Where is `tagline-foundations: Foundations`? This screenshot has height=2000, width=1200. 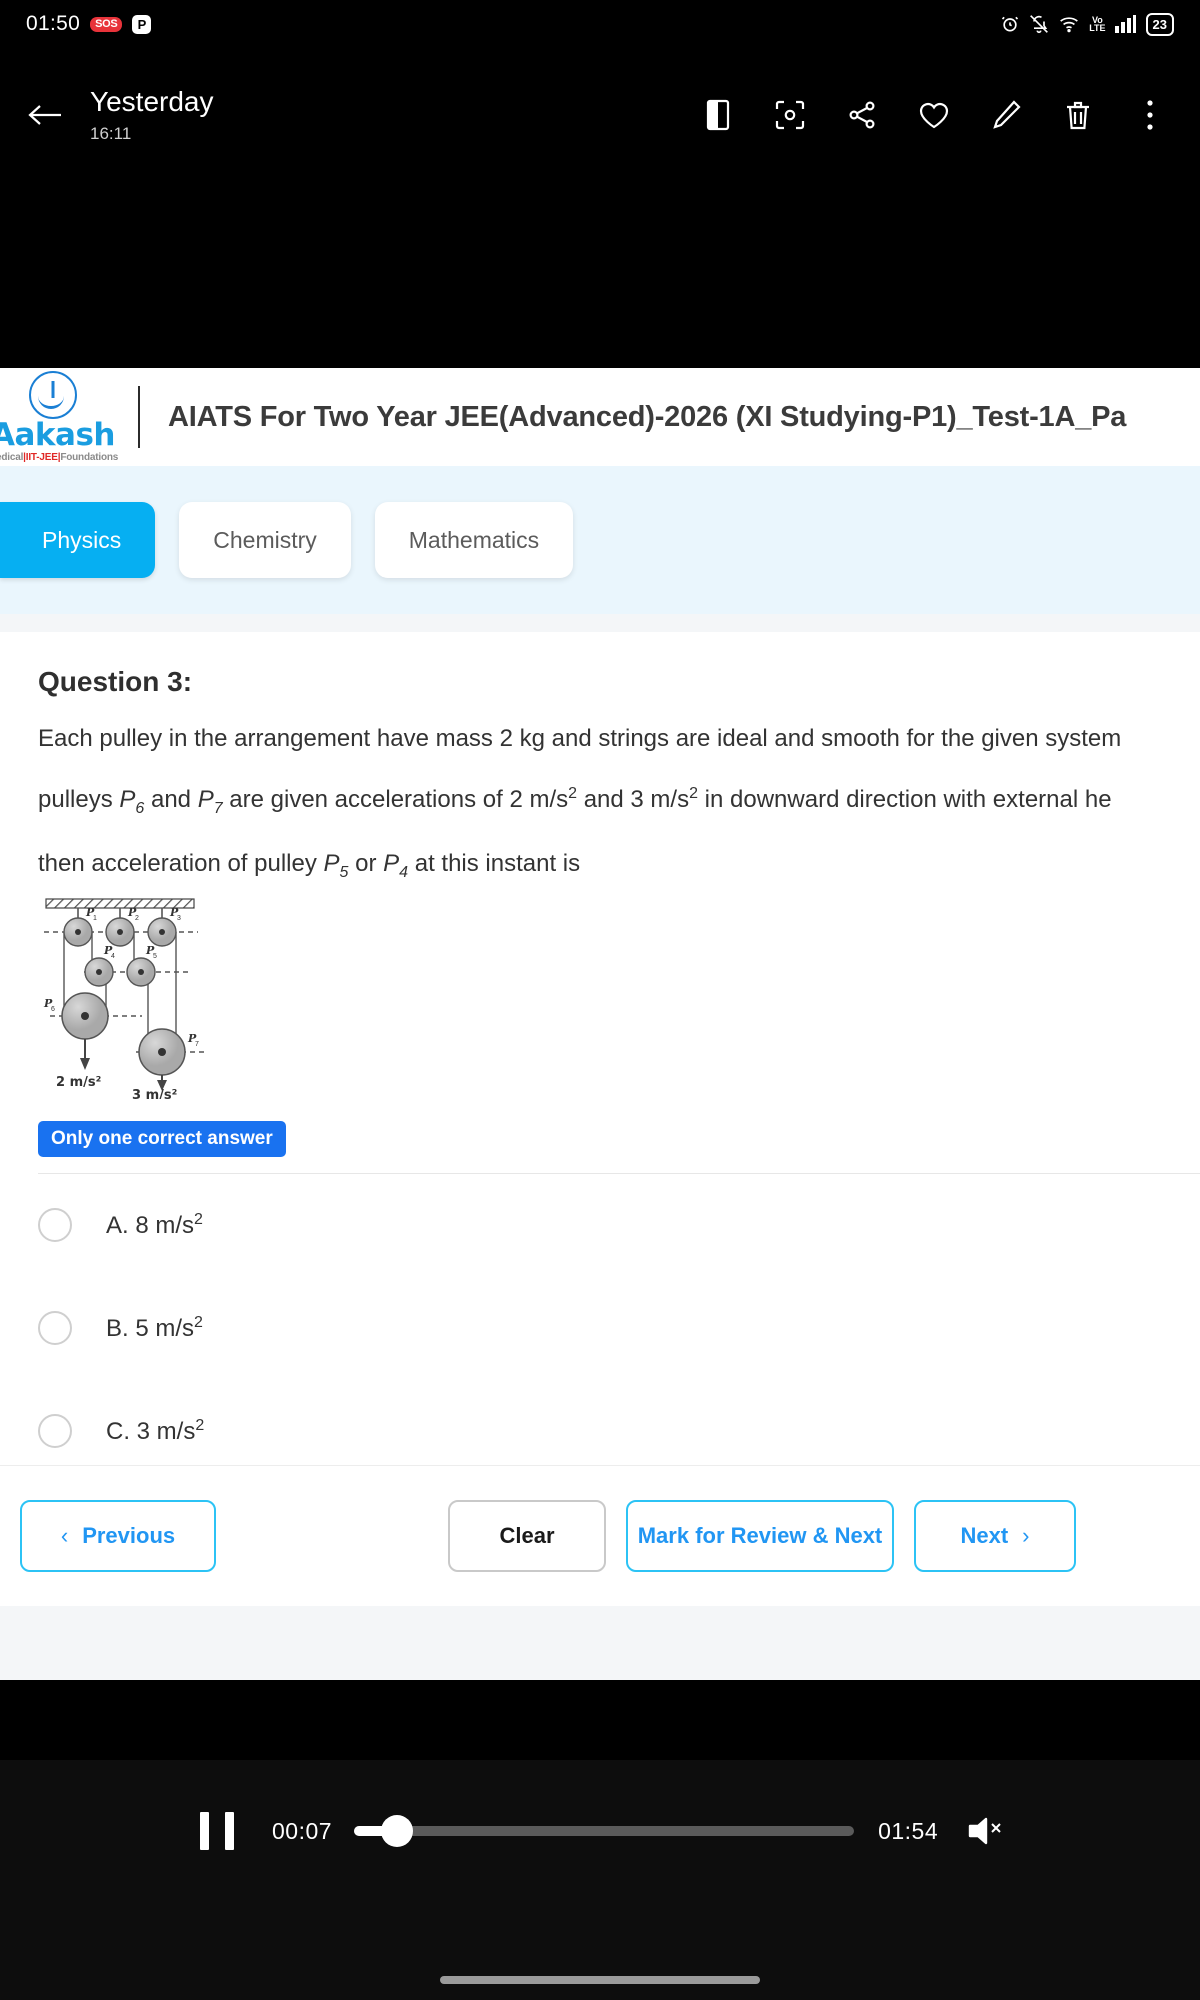 tagline-foundations: Foundations is located at coordinates (89, 458).